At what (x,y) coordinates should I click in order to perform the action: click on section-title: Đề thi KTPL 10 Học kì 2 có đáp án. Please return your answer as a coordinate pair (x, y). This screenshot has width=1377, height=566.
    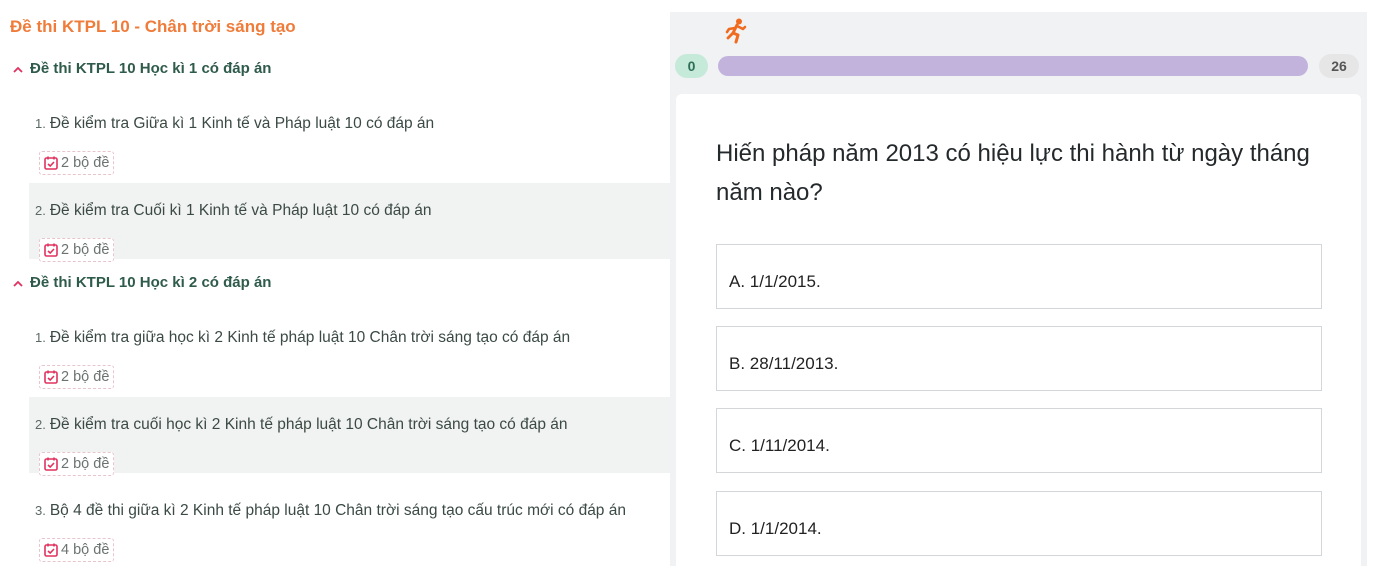
    Looking at the image, I should click on (151, 282).